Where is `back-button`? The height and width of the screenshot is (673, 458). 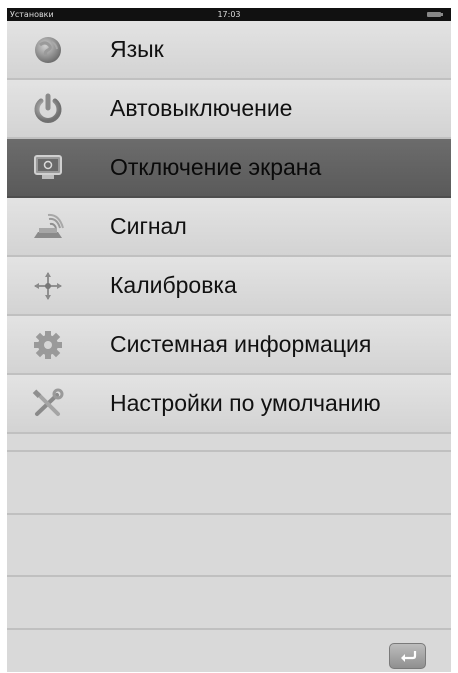
back-button is located at coordinates (407, 656).